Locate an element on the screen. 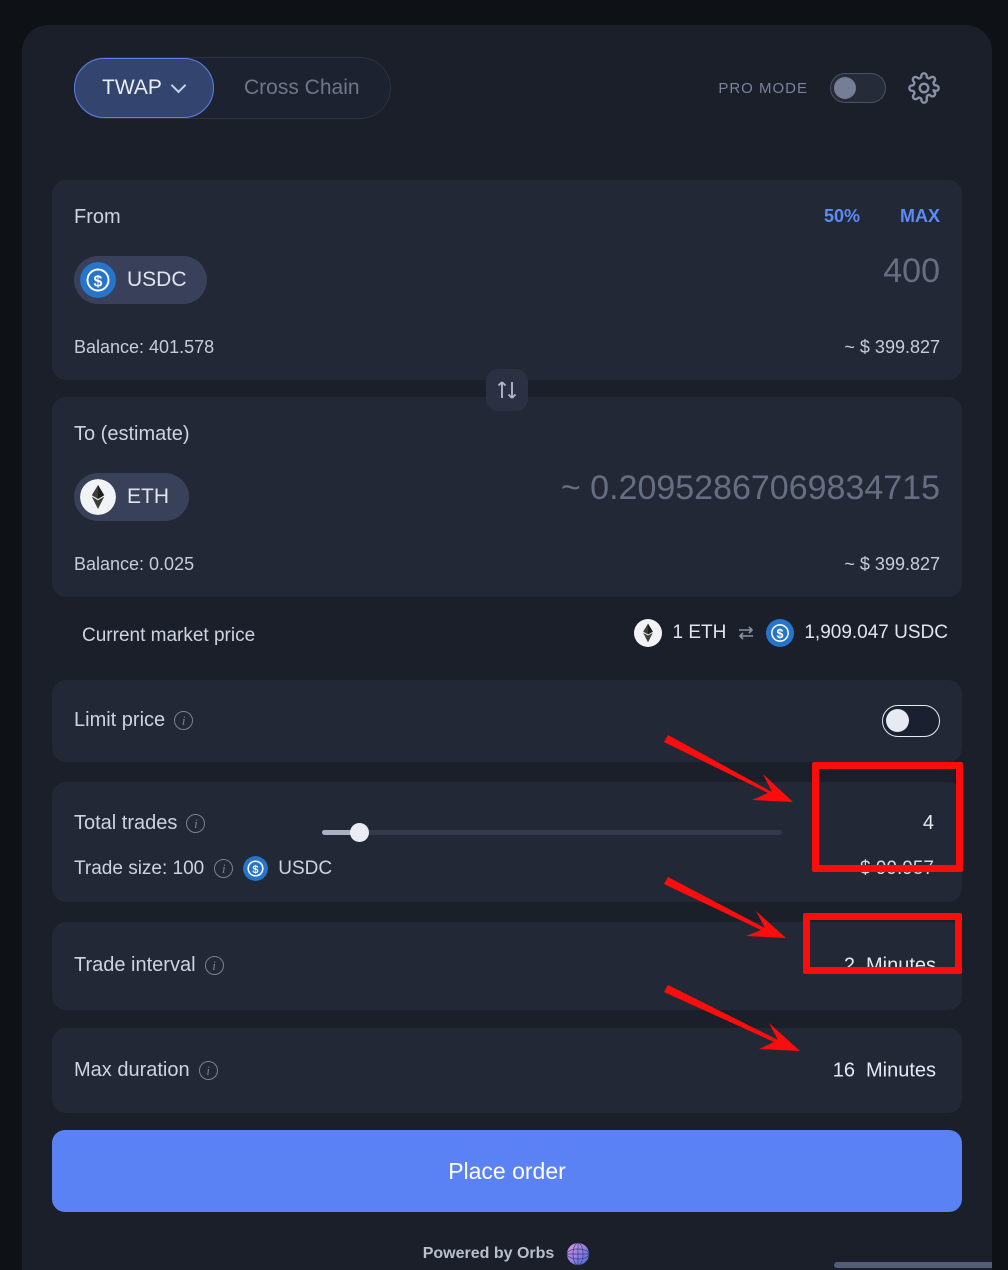  trade-interval-unit: Minutes is located at coordinates (901, 966).